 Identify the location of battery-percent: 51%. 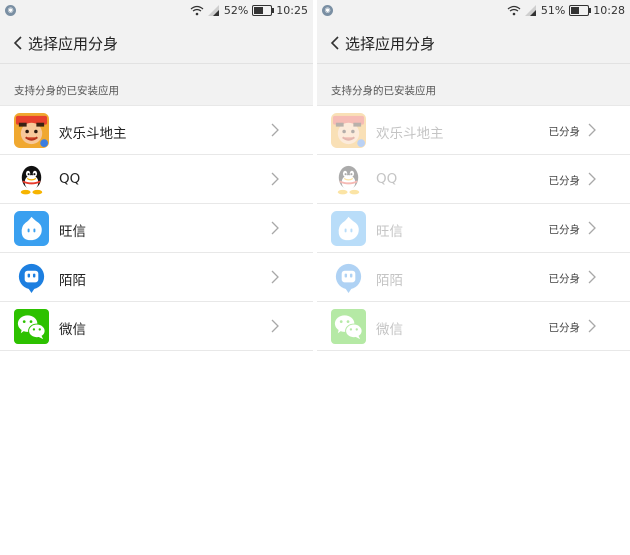
(553, 10).